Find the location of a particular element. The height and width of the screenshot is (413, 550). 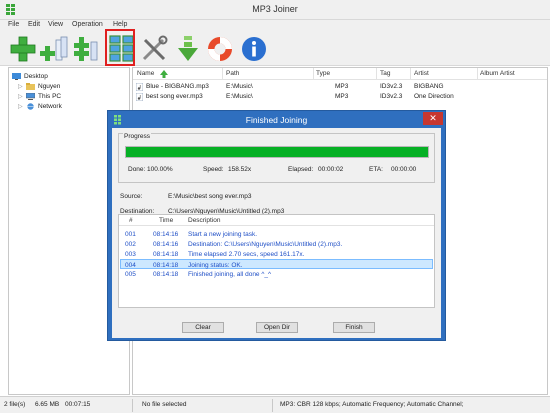

file-tag: ID3v2.3 is located at coordinates (391, 96).